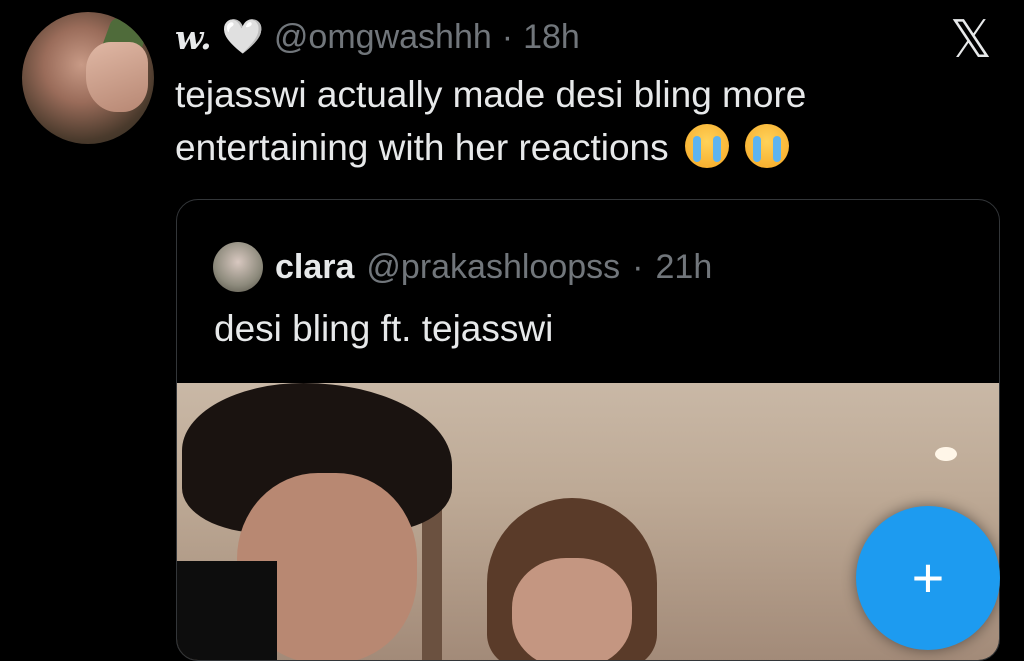 This screenshot has width=1024, height=661. Describe the element at coordinates (572, 609) in the screenshot. I see `woman-face` at that location.